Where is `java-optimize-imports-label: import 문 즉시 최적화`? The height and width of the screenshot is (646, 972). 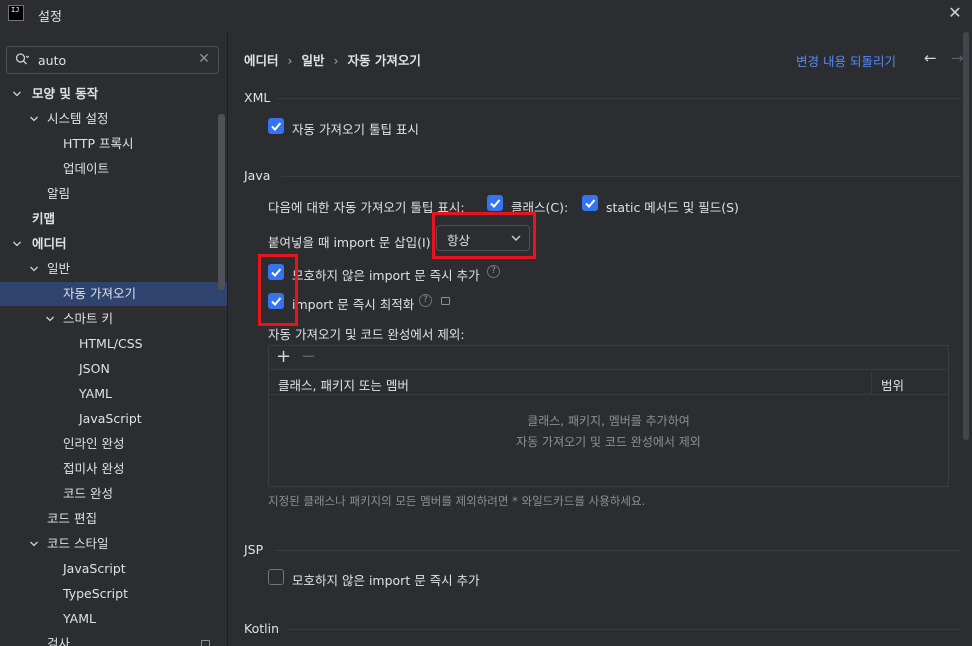 java-optimize-imports-label: import 문 즉시 최적화 is located at coordinates (353, 304).